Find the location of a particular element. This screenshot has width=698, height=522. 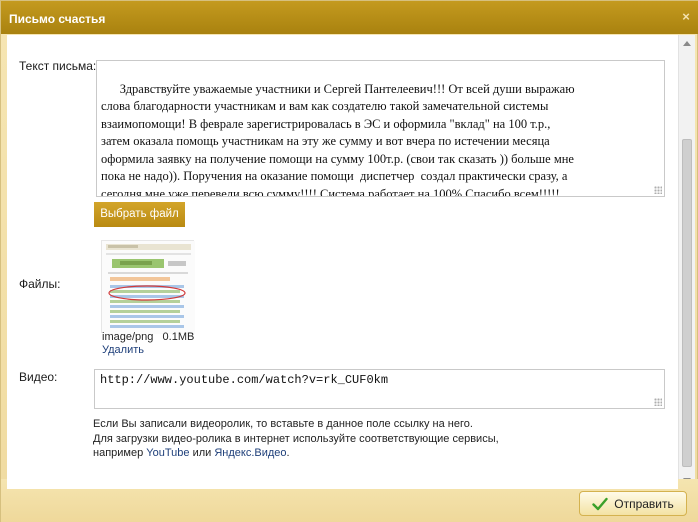

scroll-up-icon is located at coordinates (687, 43).